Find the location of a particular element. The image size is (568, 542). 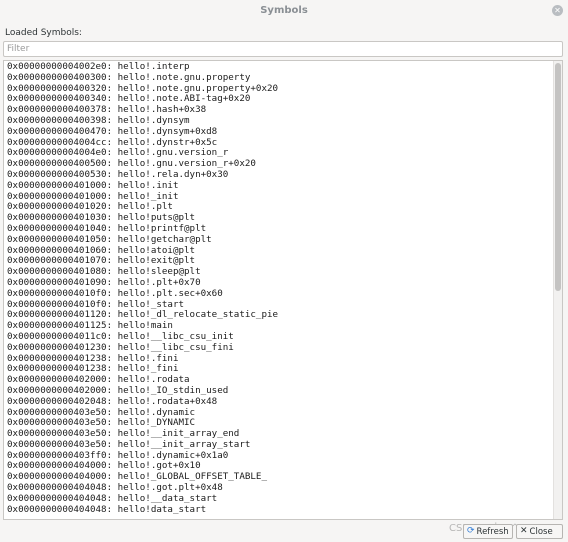

refresh-label: Refresh is located at coordinates (492, 531).